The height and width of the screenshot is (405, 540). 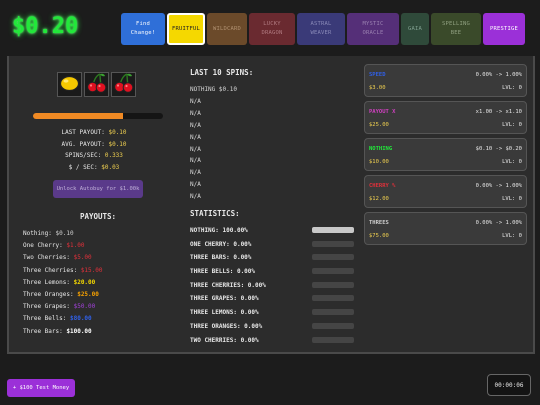 What do you see at coordinates (274, 329) in the screenshot?
I see `statistic-row: THREE ORANGES: 0.00%` at bounding box center [274, 329].